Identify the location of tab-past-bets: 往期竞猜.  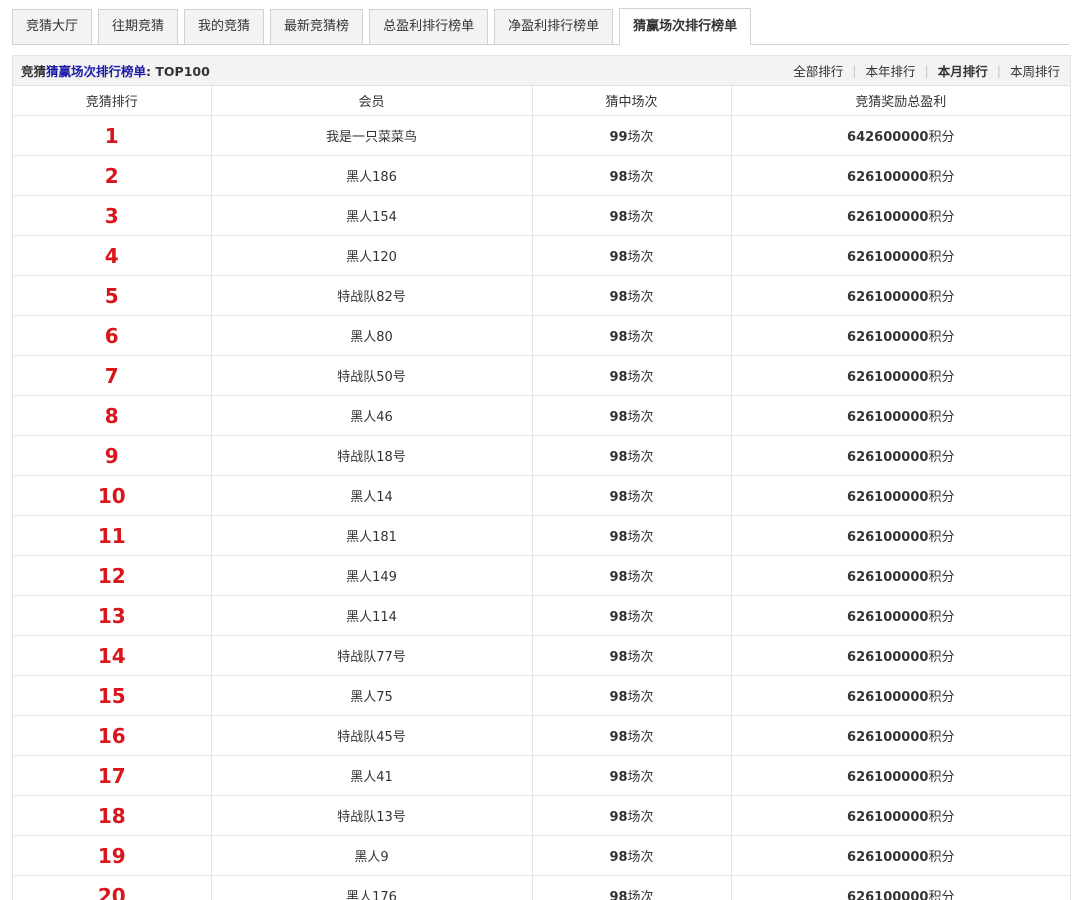
(138, 26).